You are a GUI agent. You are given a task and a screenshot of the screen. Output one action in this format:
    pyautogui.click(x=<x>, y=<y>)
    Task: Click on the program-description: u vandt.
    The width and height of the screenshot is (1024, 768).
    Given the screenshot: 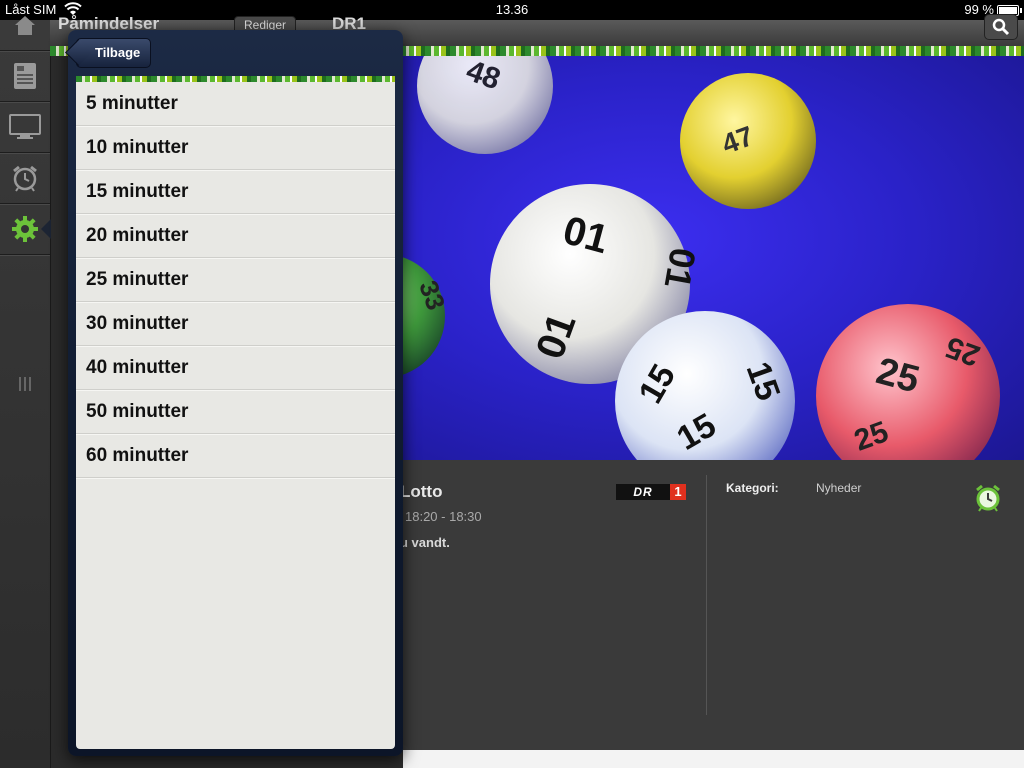 What is the action you would take?
    pyautogui.click(x=425, y=542)
    